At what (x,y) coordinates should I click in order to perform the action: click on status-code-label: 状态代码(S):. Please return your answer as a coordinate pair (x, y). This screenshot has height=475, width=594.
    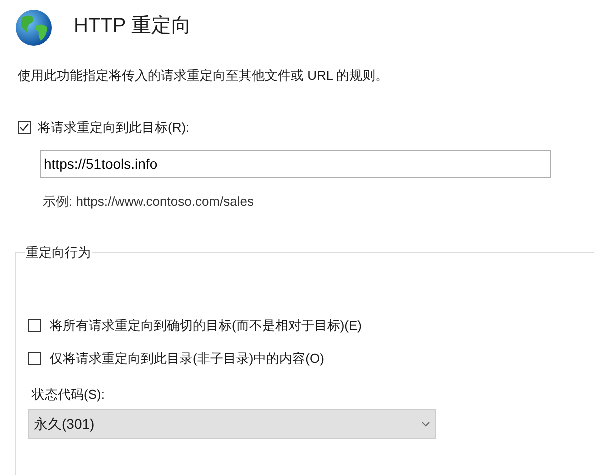
    Looking at the image, I should click on (69, 395).